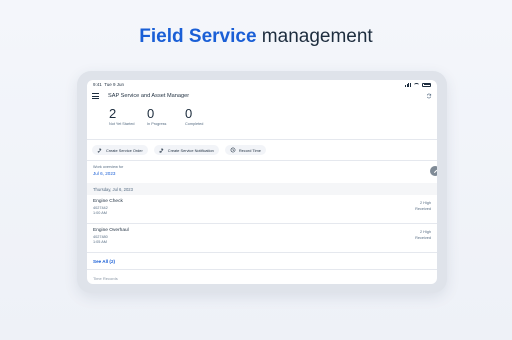  Describe the element at coordinates (262, 189) in the screenshot. I see `section-header: Thursday, Jul 6, 2023` at that location.